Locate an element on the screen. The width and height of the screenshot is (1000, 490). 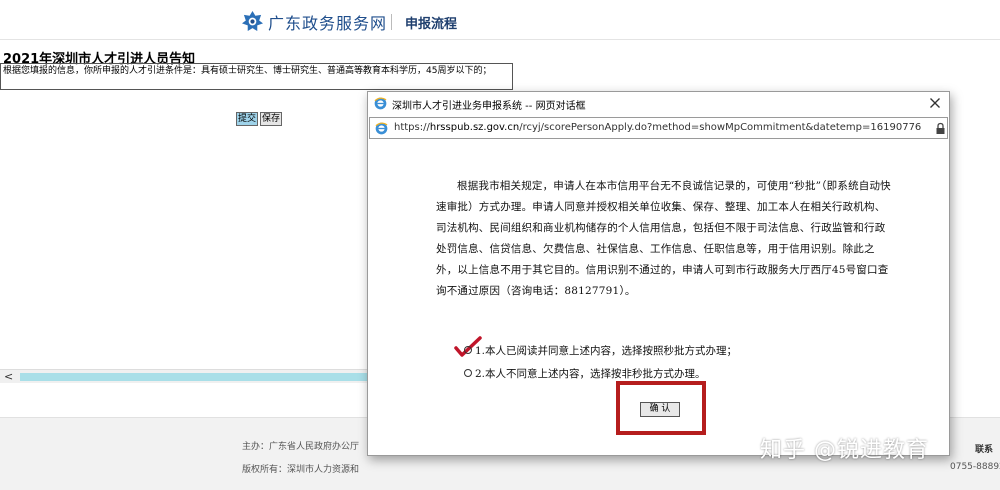
url-prefix: https:// is located at coordinates (412, 127).